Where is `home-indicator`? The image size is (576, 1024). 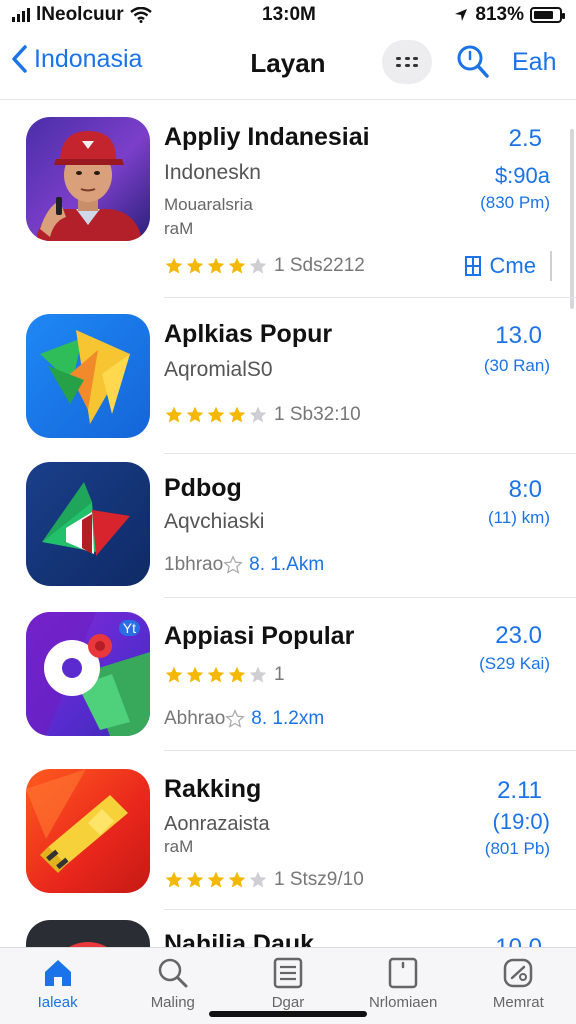
home-indicator is located at coordinates (288, 1014).